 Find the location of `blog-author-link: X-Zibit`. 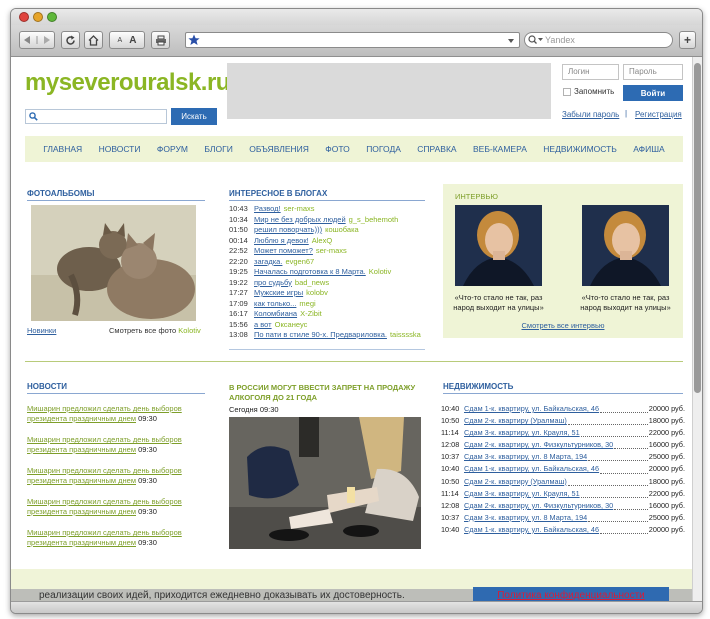

blog-author-link: X-Zibit is located at coordinates (311, 313).